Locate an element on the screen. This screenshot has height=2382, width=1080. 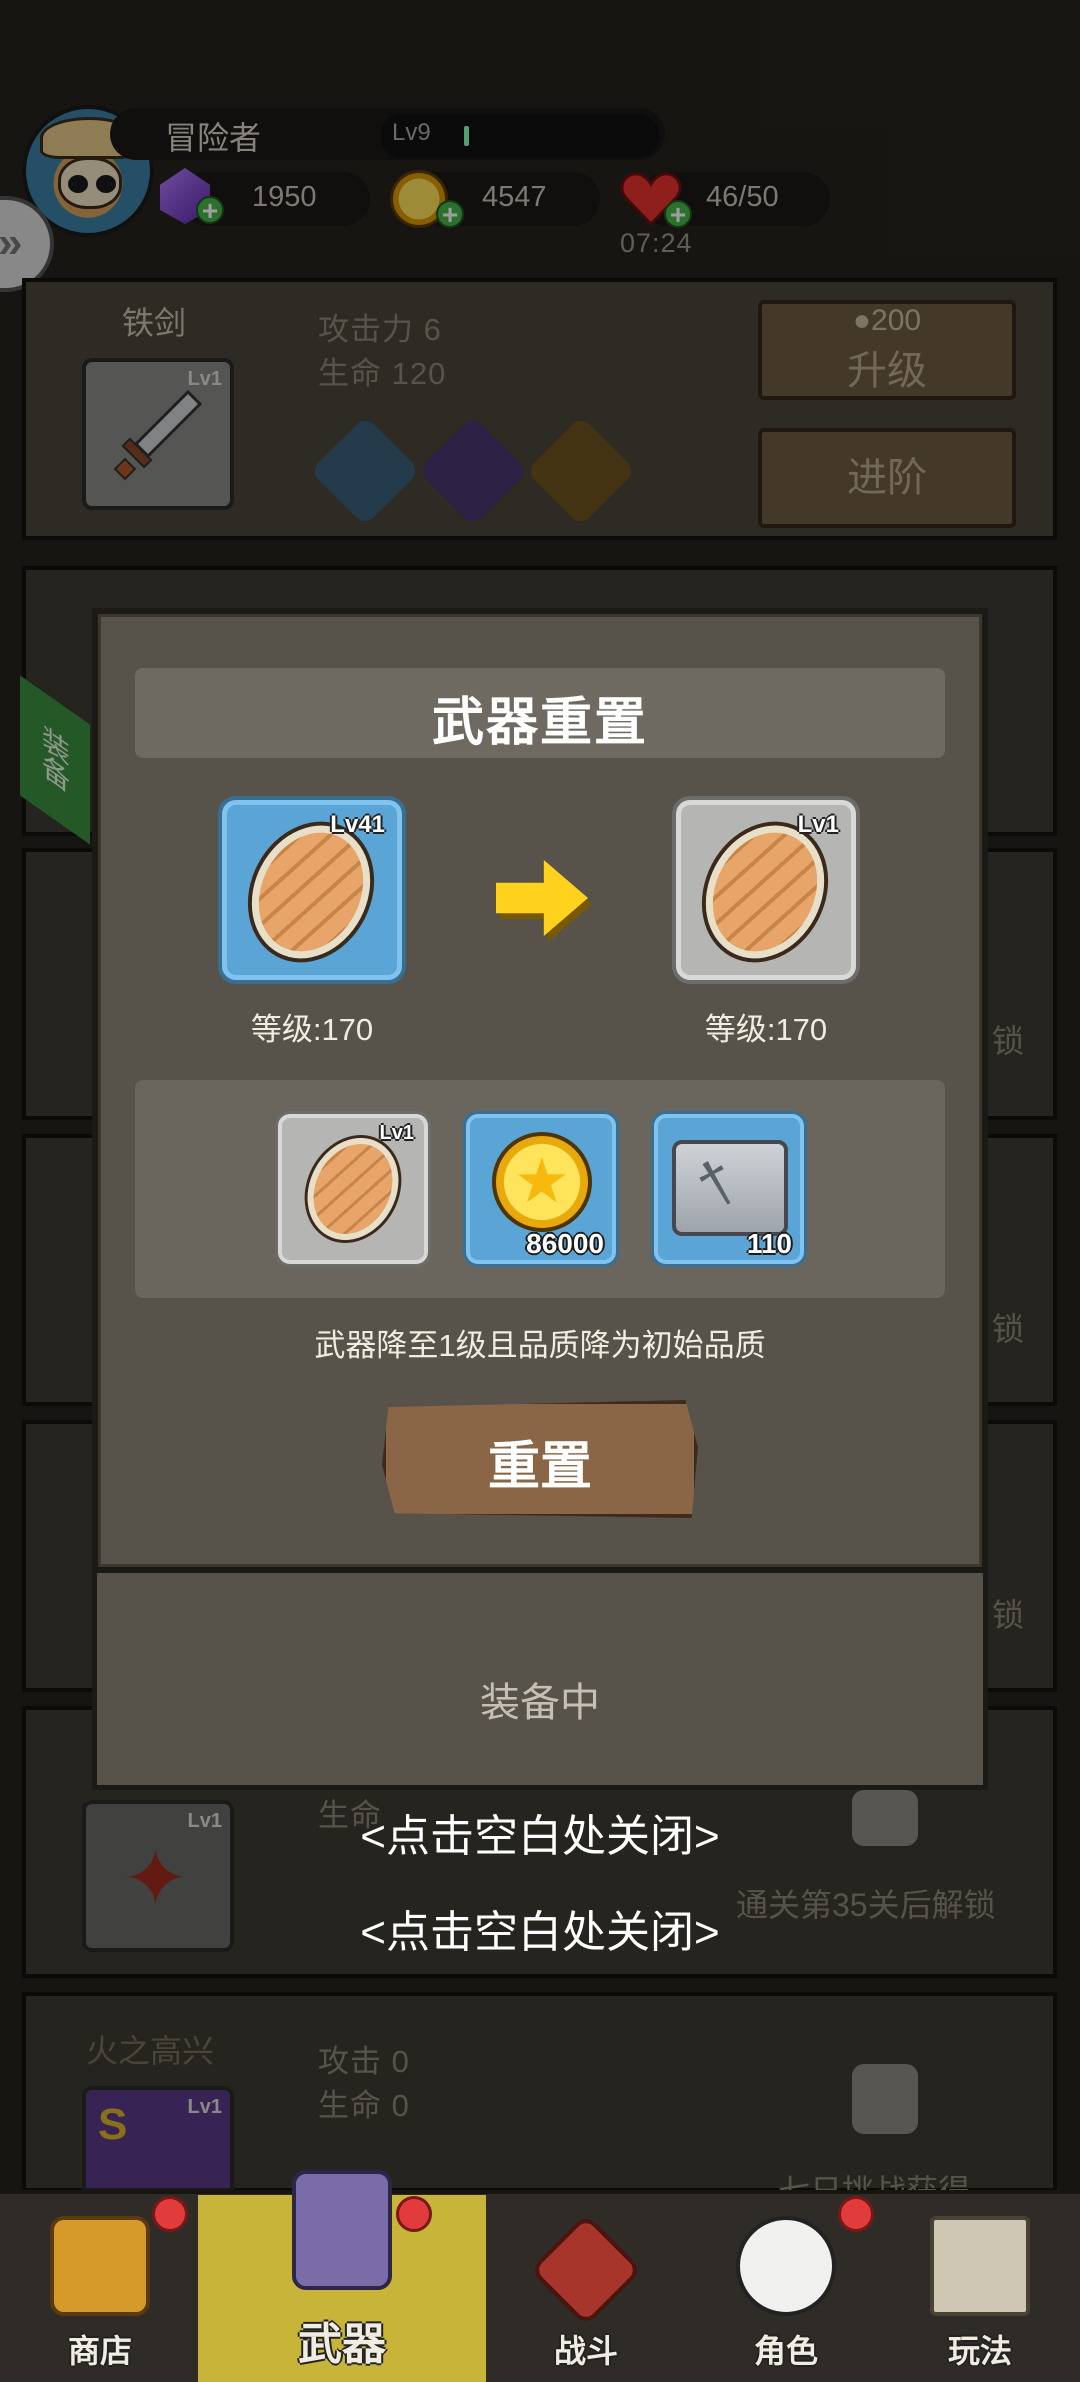
dialog-title: 武器重置 is located at coordinates (539, 723).